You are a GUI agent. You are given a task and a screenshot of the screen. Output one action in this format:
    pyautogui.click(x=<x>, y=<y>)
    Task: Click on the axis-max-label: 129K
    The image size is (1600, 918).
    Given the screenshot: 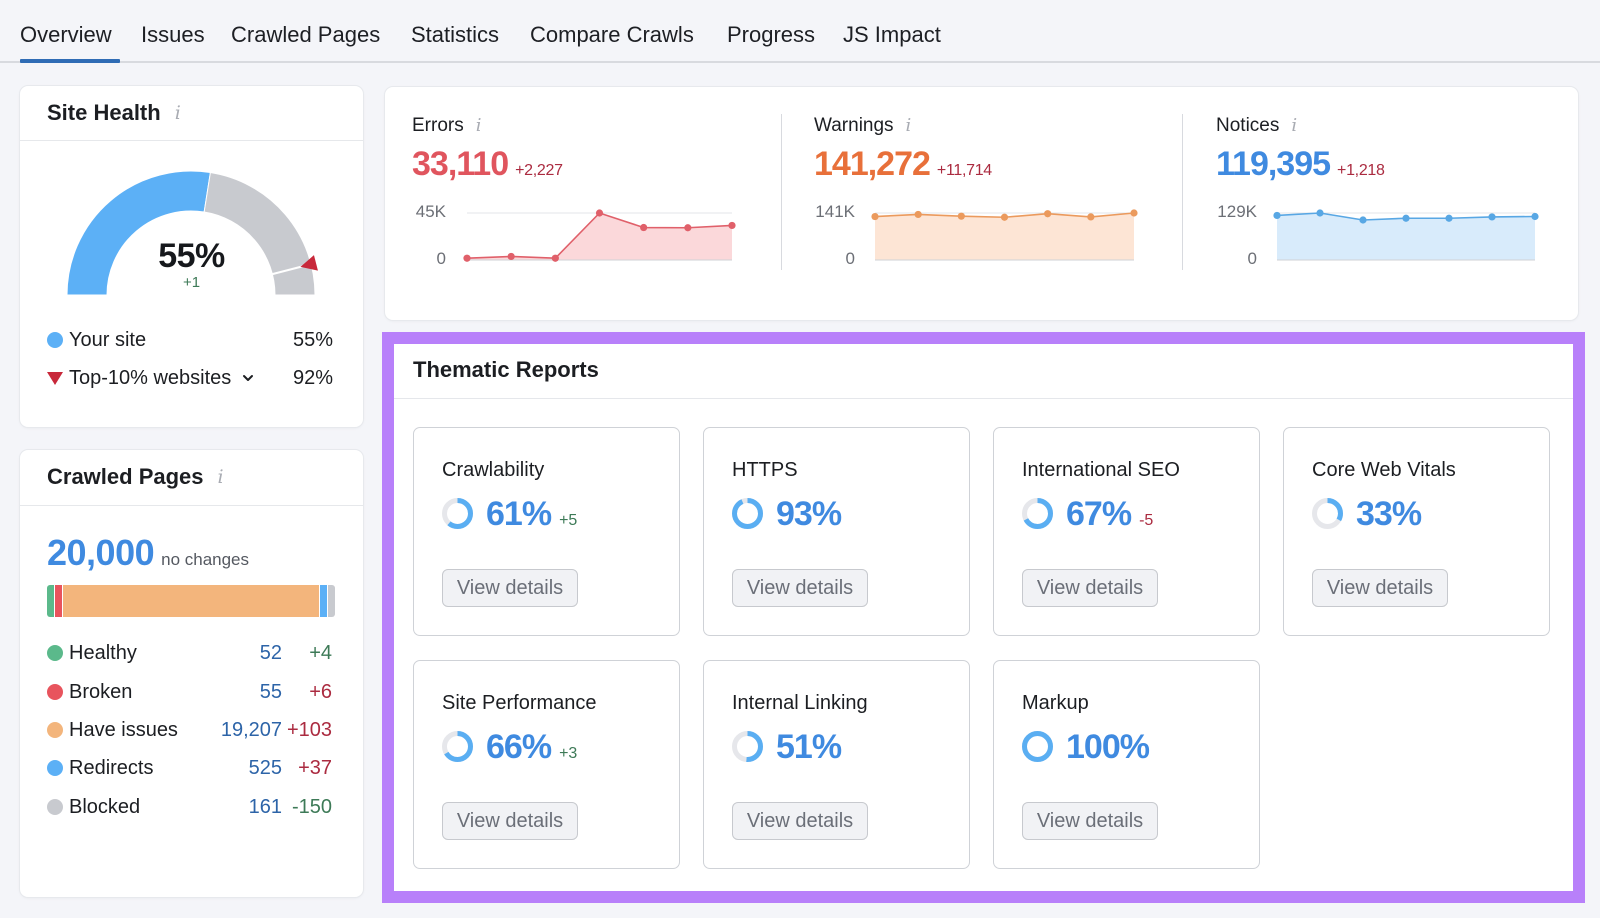 What is the action you would take?
    pyautogui.click(x=1237, y=211)
    